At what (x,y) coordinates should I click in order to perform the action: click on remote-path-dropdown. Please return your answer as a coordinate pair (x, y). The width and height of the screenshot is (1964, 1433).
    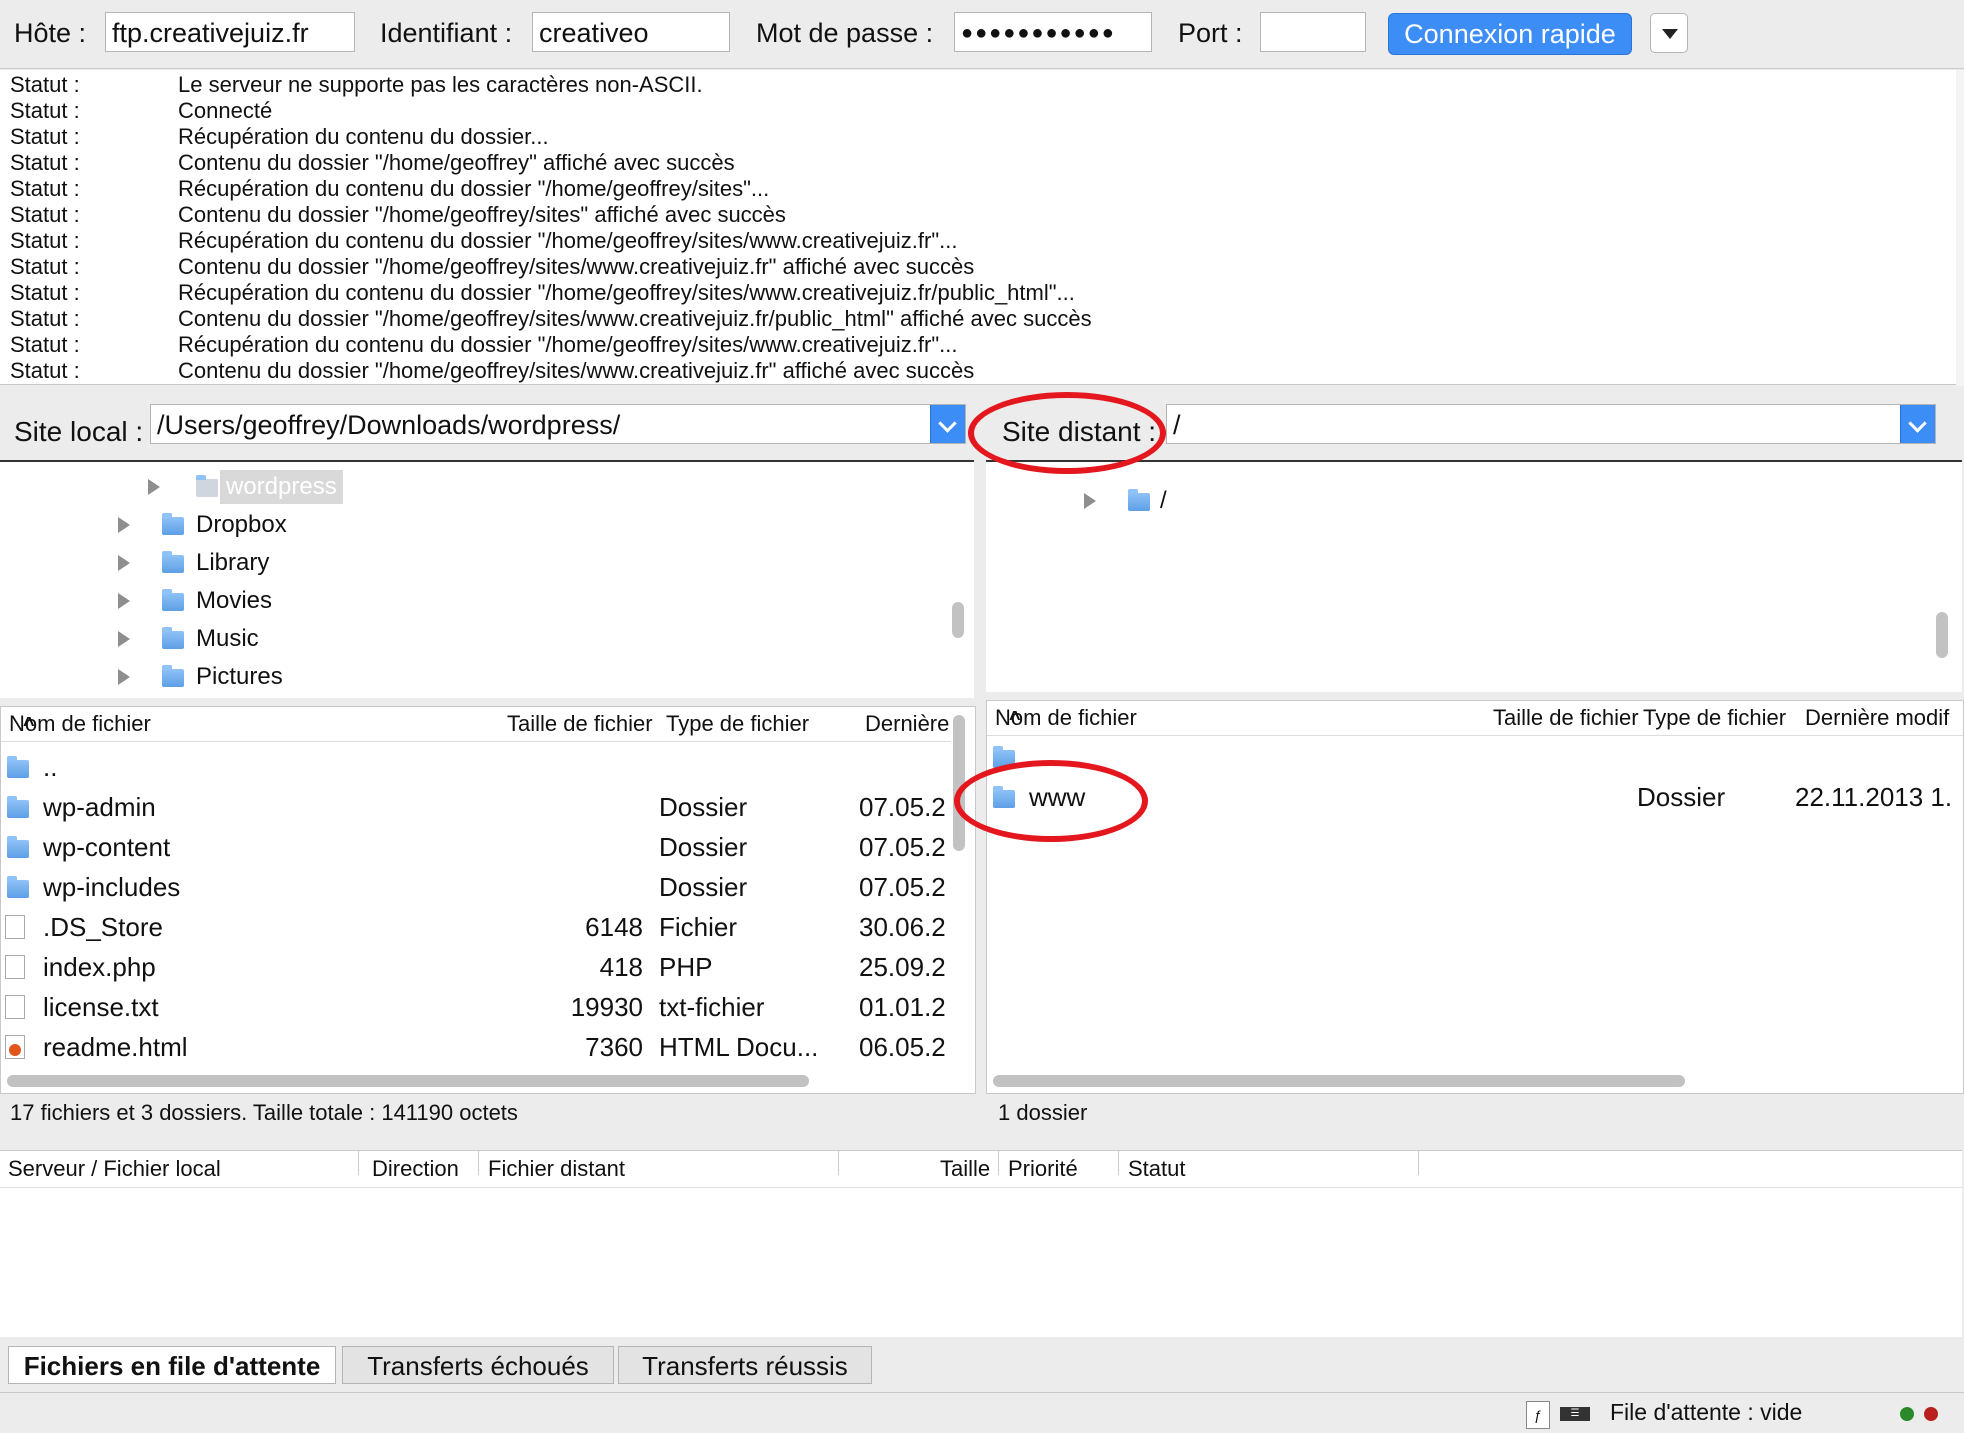
    Looking at the image, I should click on (1917, 424).